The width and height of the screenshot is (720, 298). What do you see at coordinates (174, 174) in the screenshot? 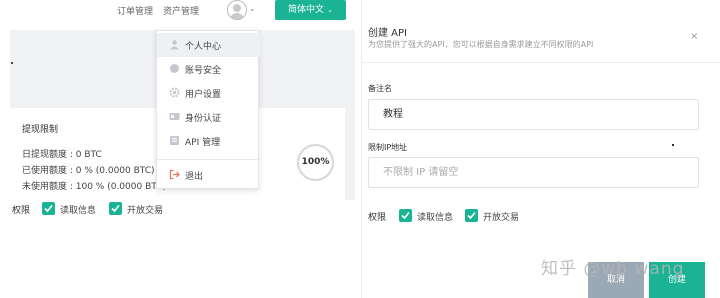
I see `logout-icon` at bounding box center [174, 174].